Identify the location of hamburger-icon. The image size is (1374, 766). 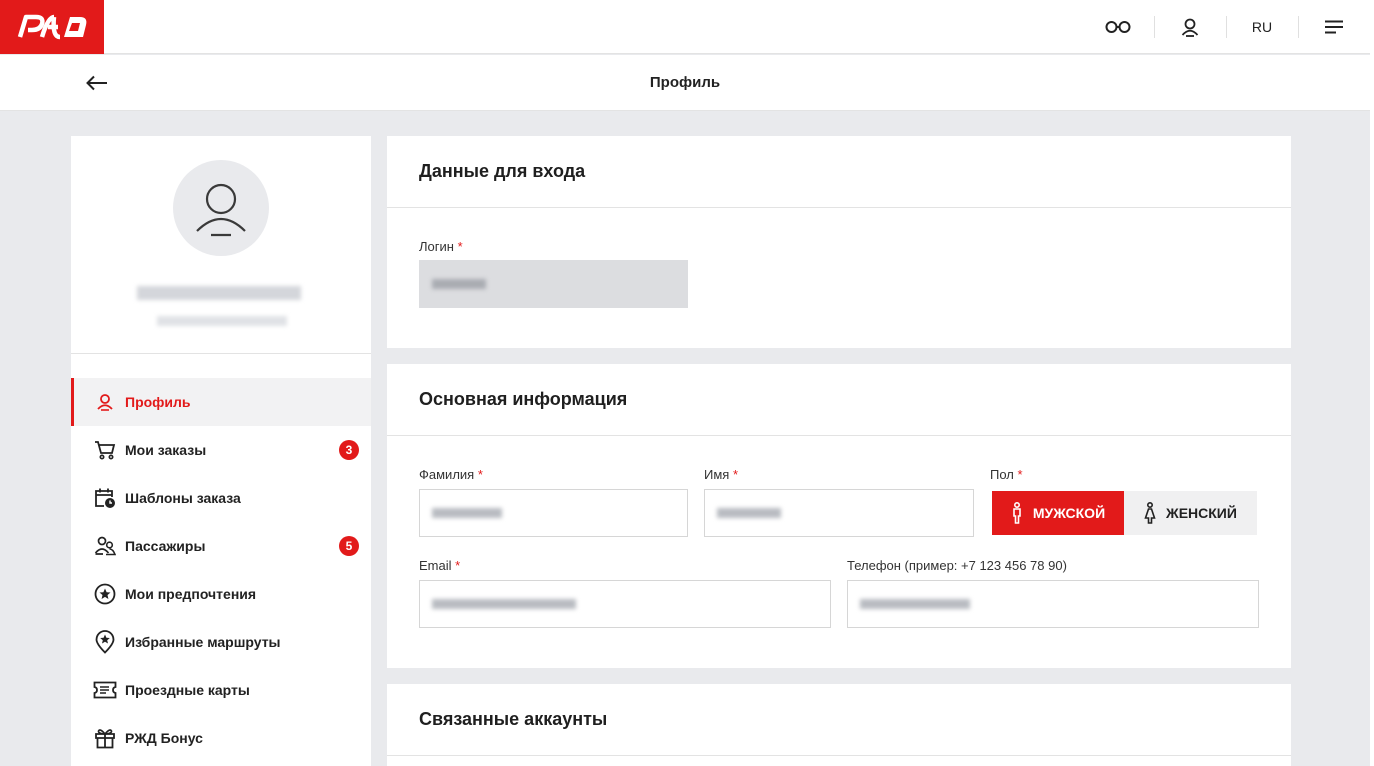
(1334, 27).